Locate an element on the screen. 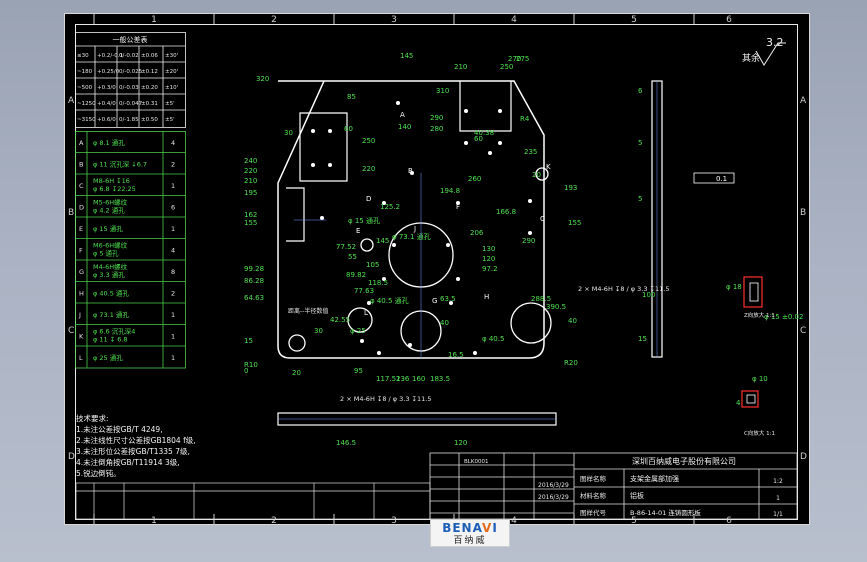 Image resolution: width=867 pixels, height=562 pixels. hole-count: 6 is located at coordinates (173, 208).